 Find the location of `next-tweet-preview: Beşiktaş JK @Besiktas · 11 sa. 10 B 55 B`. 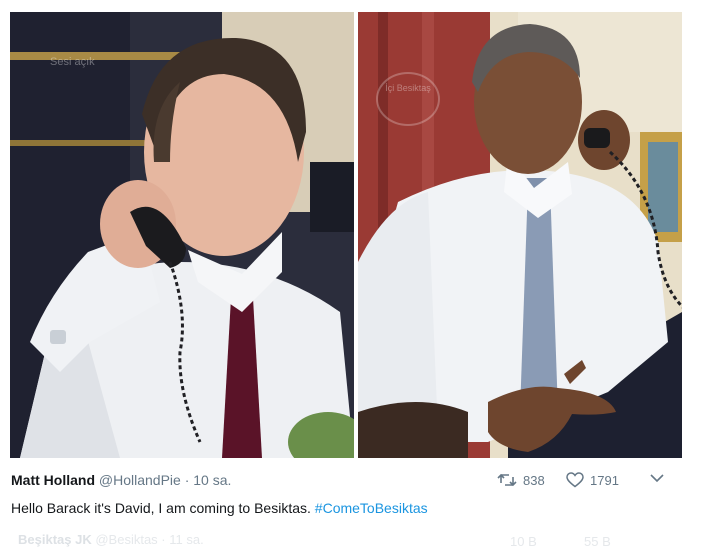

next-tweet-preview: Beşiktaş JK @Besiktas · 11 sa. 10 B 55 B is located at coordinates (314, 540).